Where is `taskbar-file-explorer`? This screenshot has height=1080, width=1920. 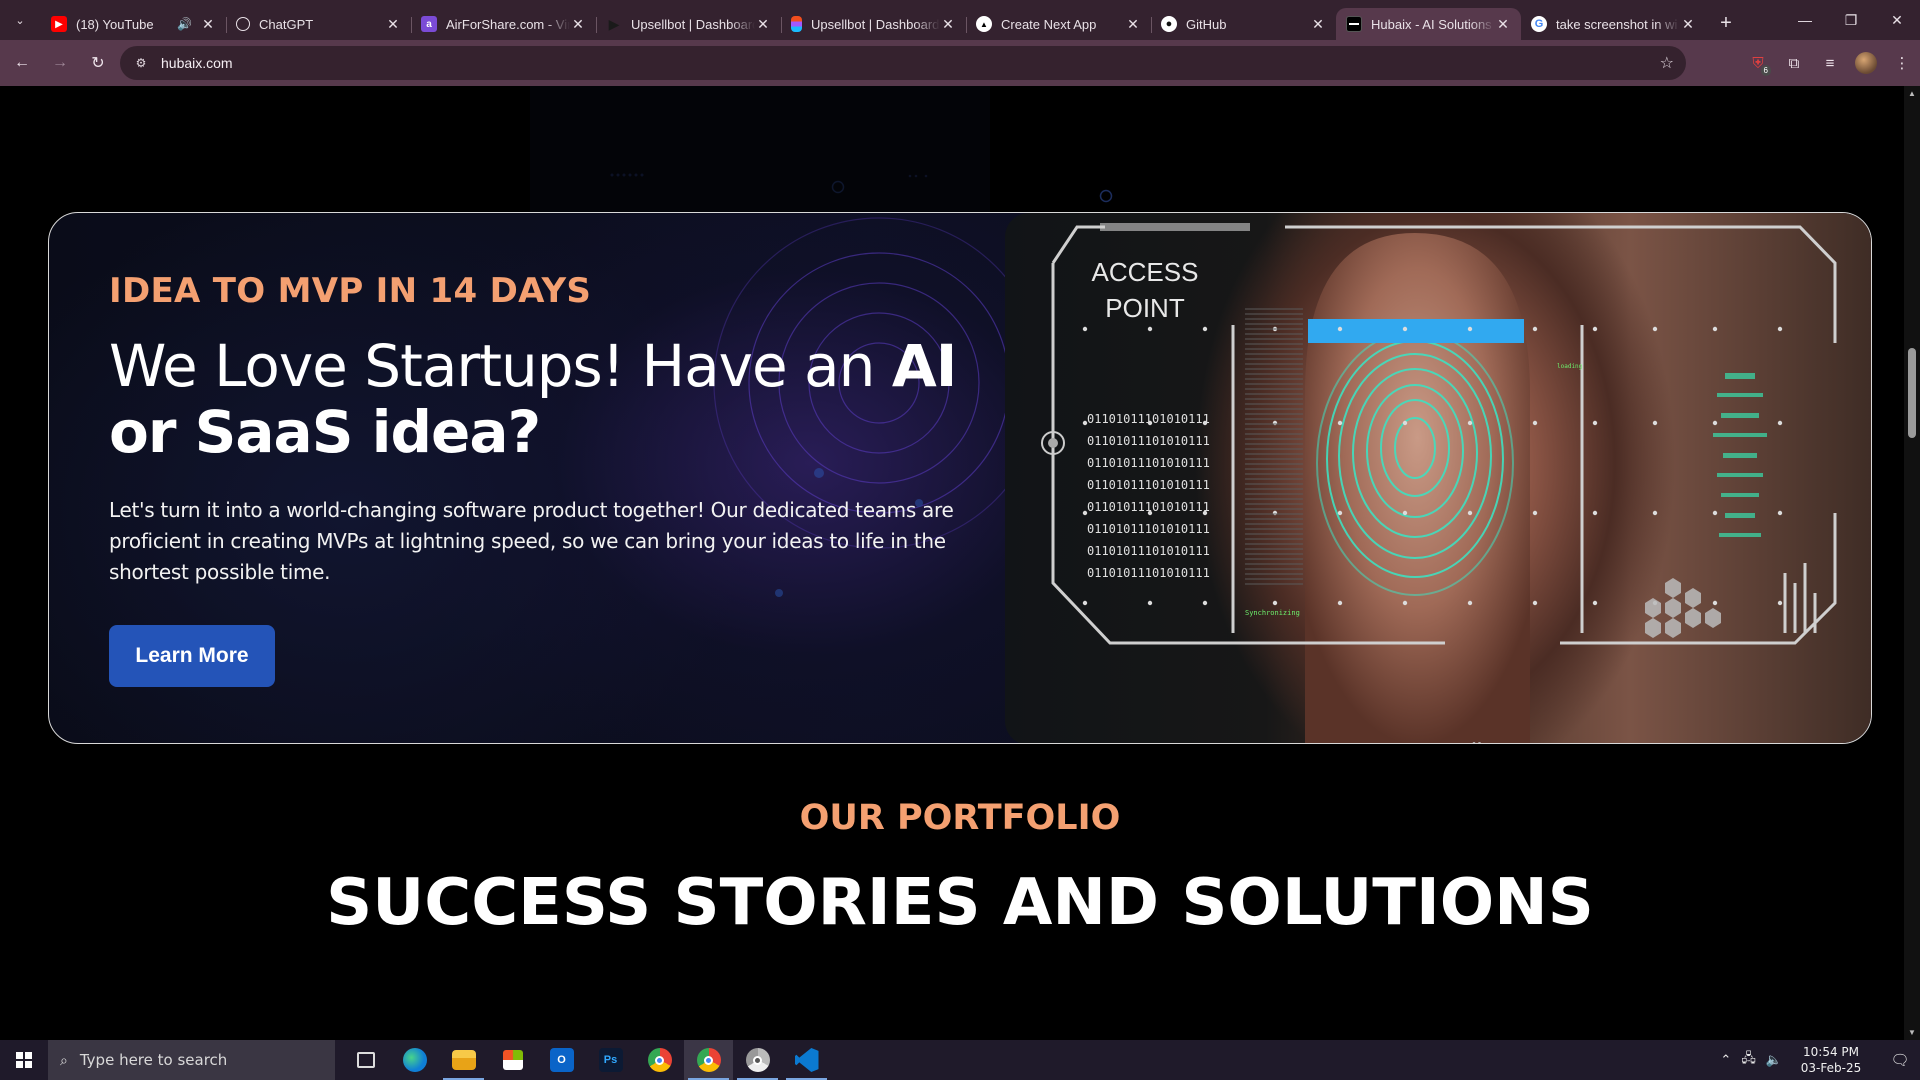 taskbar-file-explorer is located at coordinates (463, 1060).